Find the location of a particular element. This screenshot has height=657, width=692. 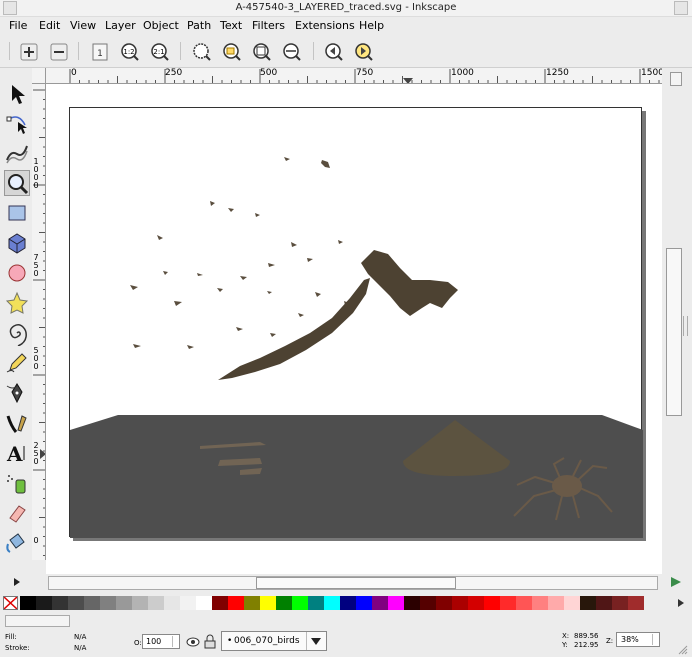

paint-bucket-tool is located at coordinates (17, 543).